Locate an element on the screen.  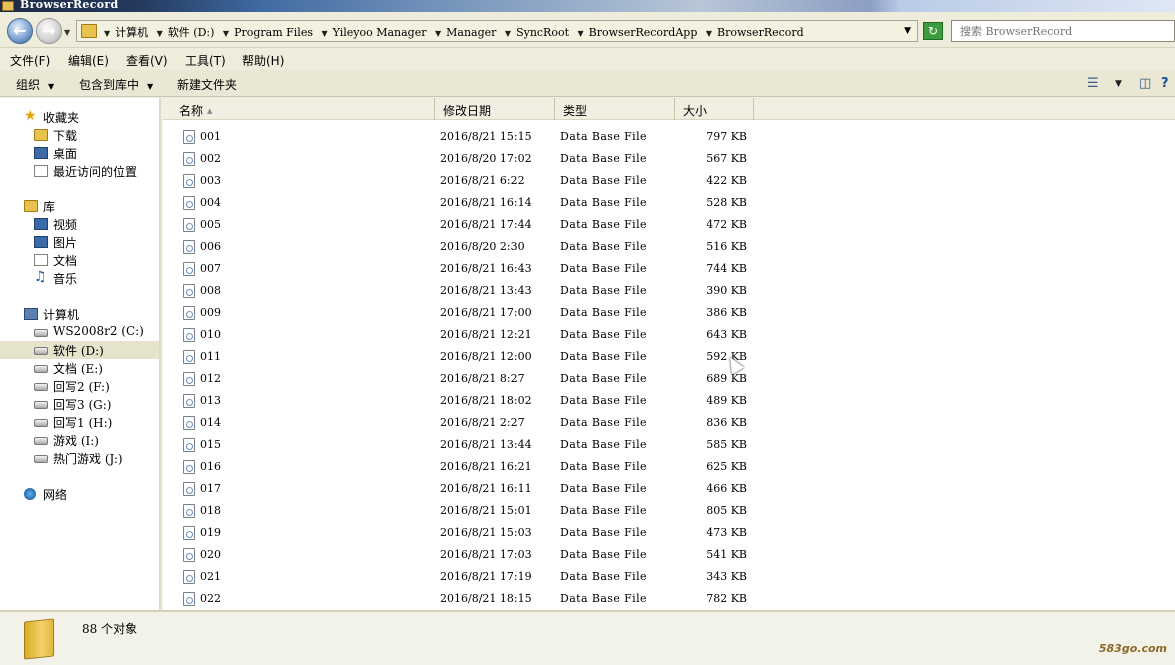
table-row: 018 2016/8/21 15:01 Data Base File 805 KB is located at coordinates (669, 511).